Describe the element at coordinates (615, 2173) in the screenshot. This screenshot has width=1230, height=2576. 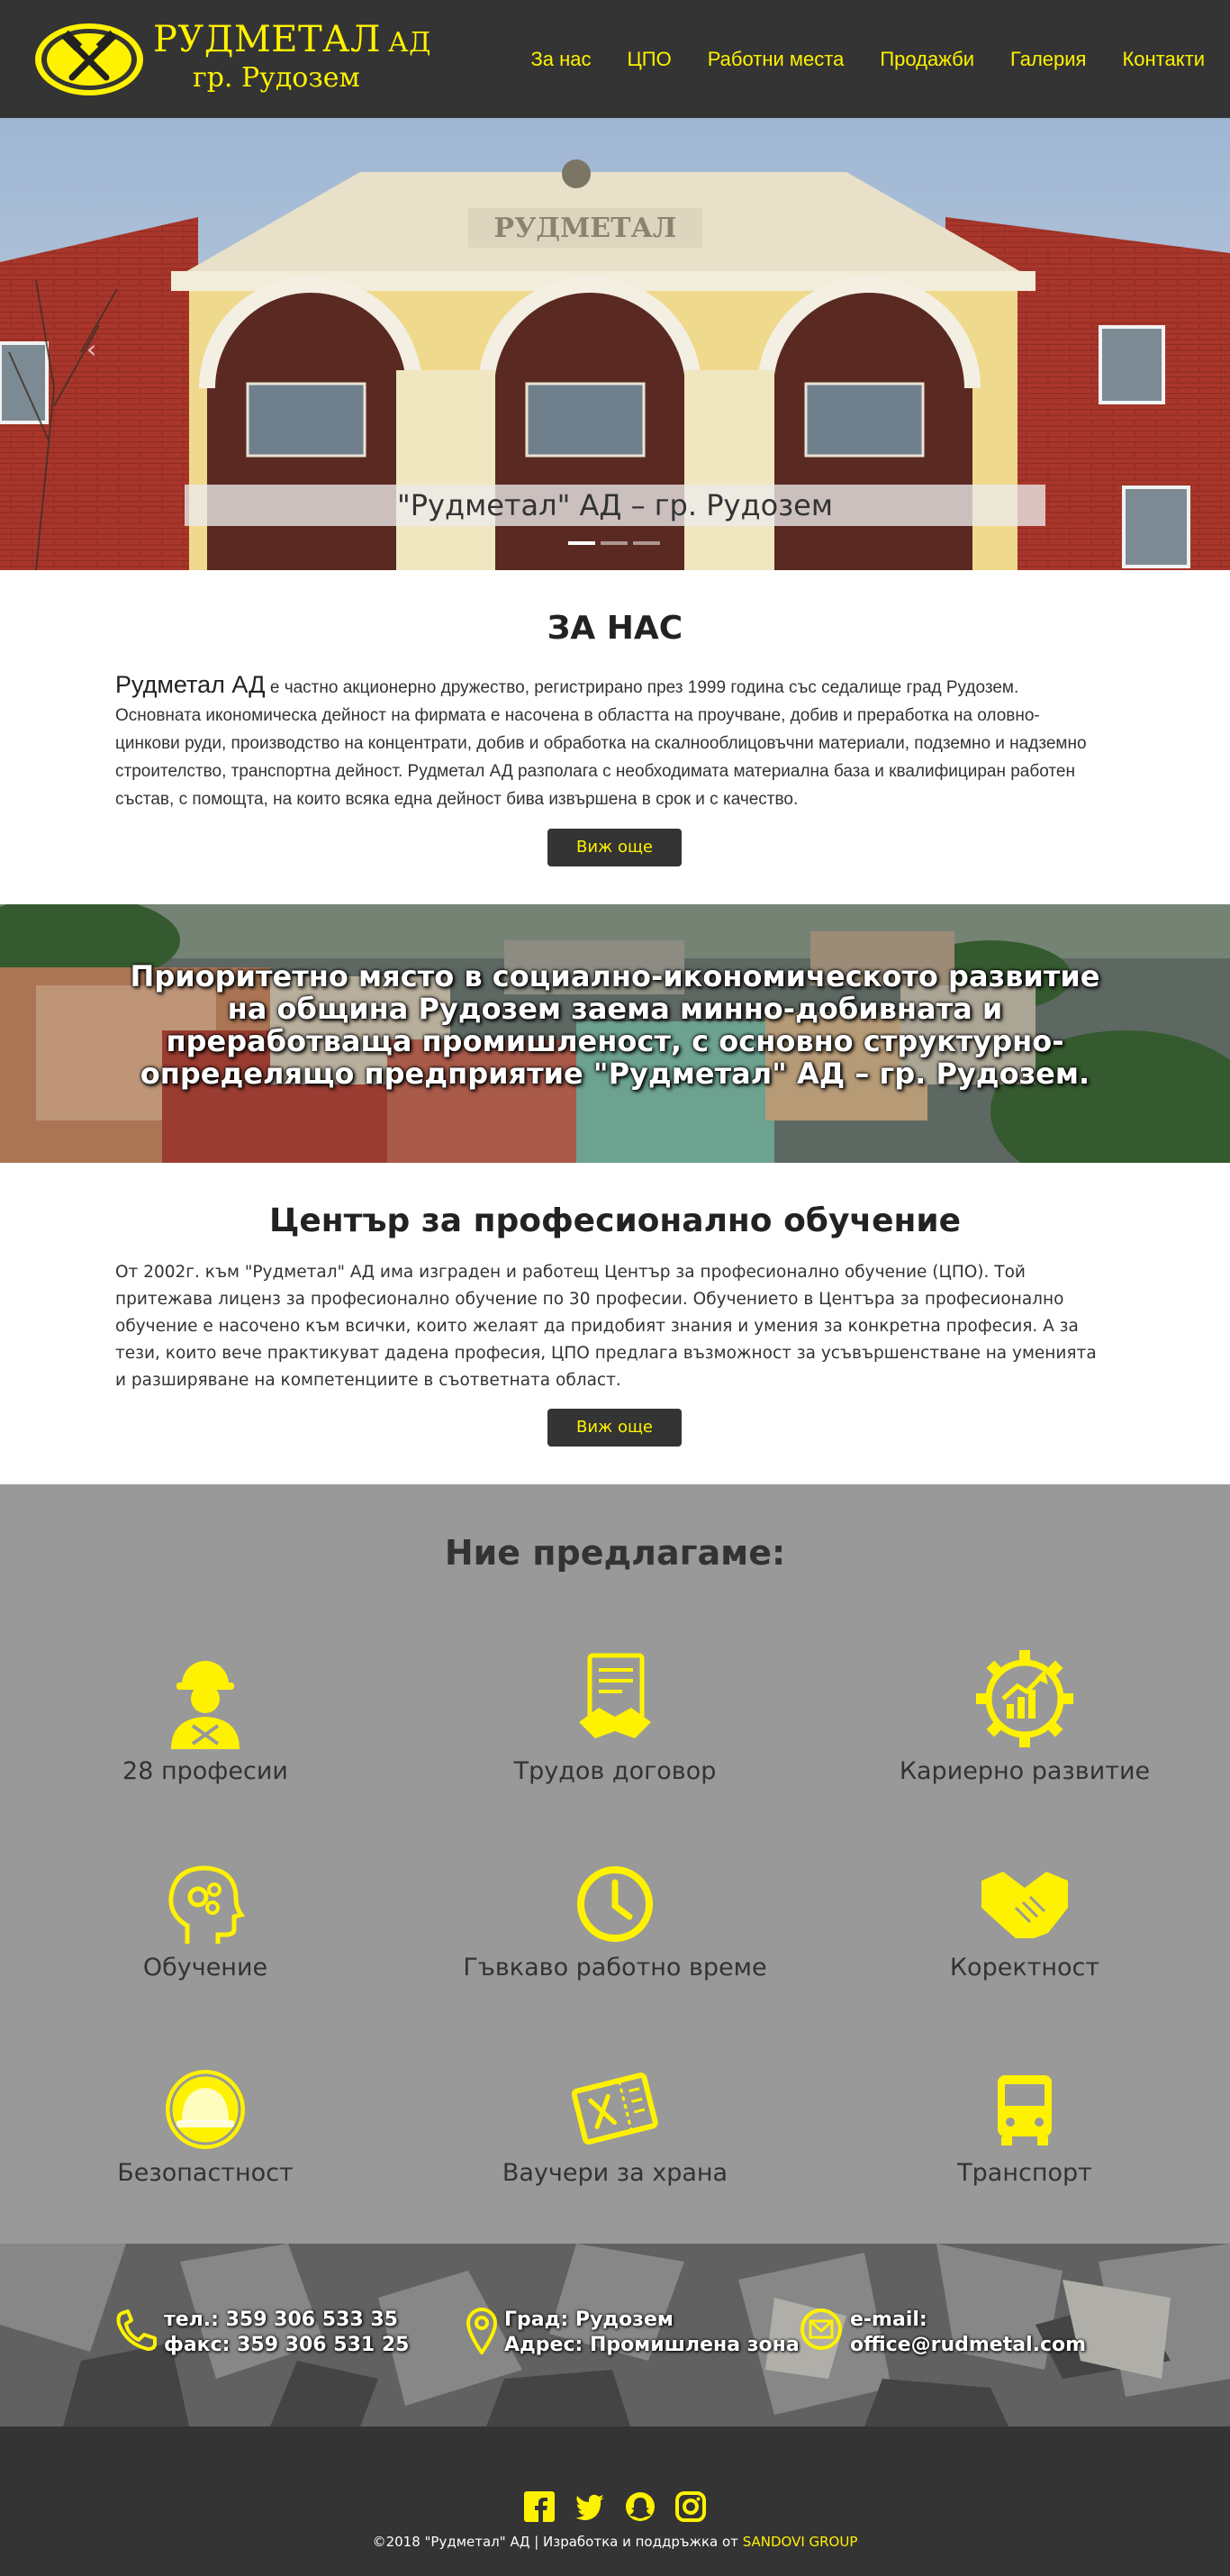
I see `offer-label: Ваучери за храна` at that location.